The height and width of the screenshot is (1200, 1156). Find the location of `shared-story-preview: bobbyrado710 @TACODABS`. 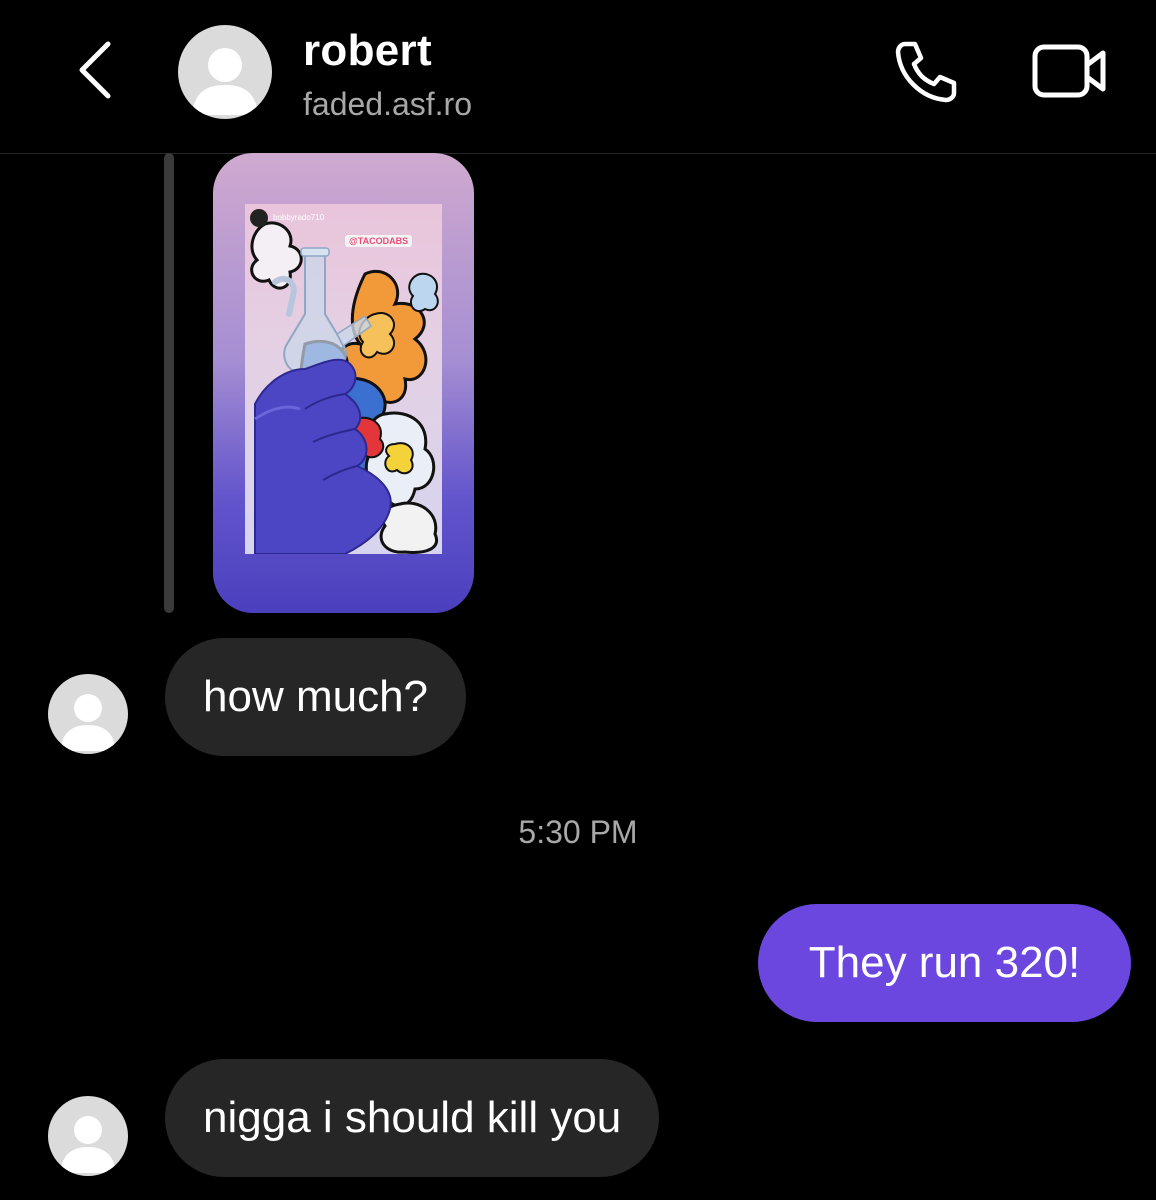

shared-story-preview: bobbyrado710 @TACODABS is located at coordinates (343, 383).